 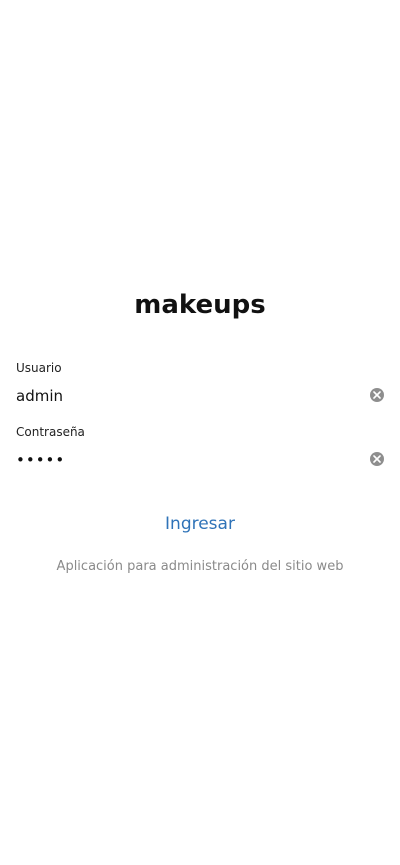 I want to click on login-button: Ingresar, so click(x=200, y=524).